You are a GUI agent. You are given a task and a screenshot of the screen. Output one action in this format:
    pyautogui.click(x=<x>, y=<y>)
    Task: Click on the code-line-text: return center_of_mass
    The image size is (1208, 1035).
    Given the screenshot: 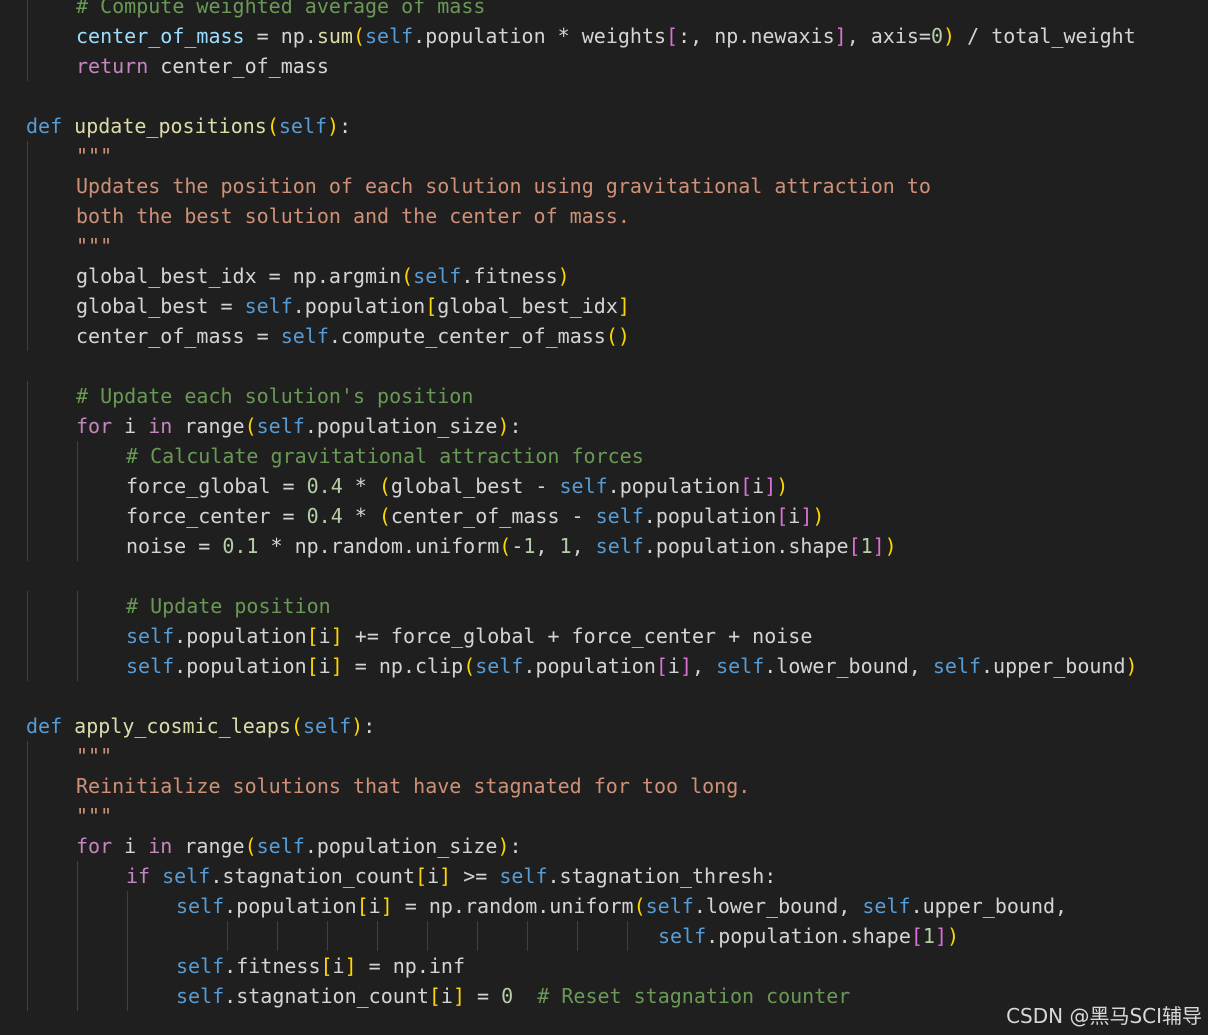 What is the action you would take?
    pyautogui.click(x=202, y=66)
    